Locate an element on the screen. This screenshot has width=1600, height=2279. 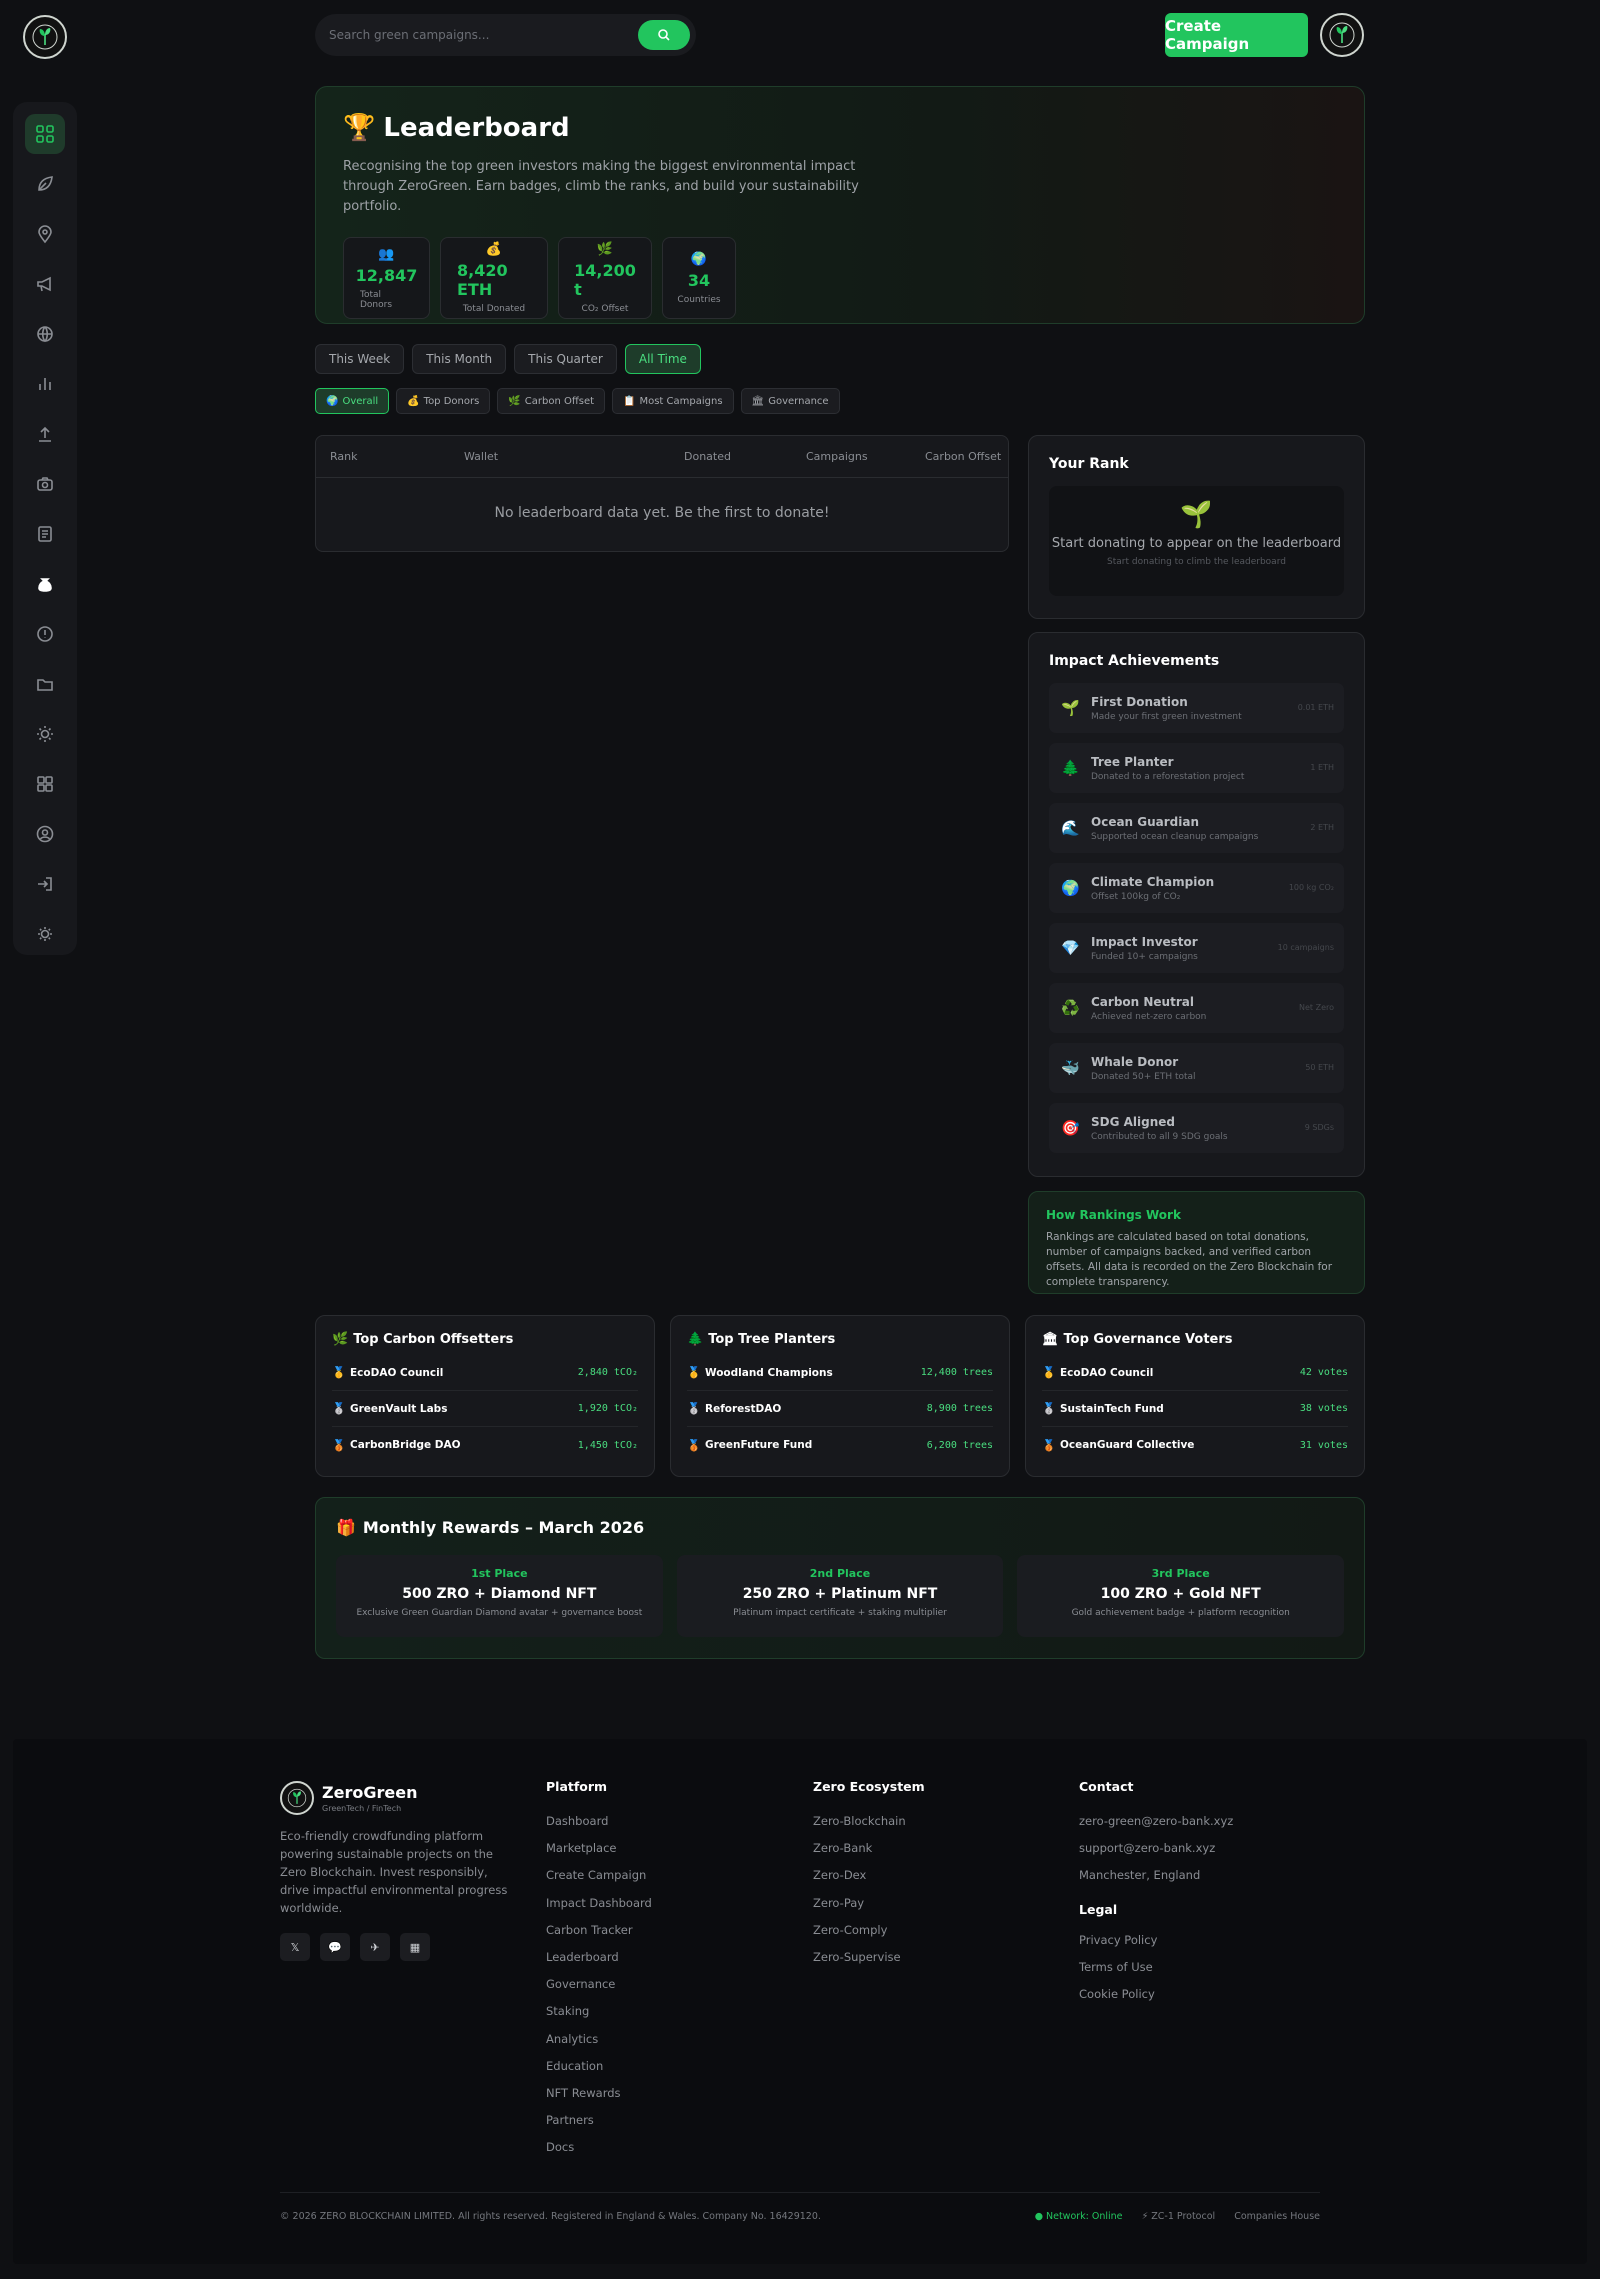
footer-link-docs: Docs is located at coordinates (599, 2153).